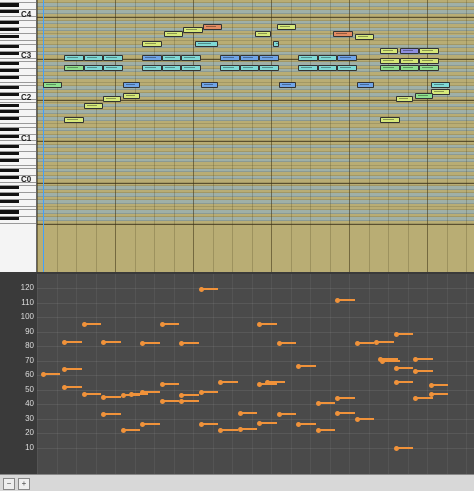  What do you see at coordinates (9, 484) in the screenshot?
I see `zoom-out-icon: −` at bounding box center [9, 484].